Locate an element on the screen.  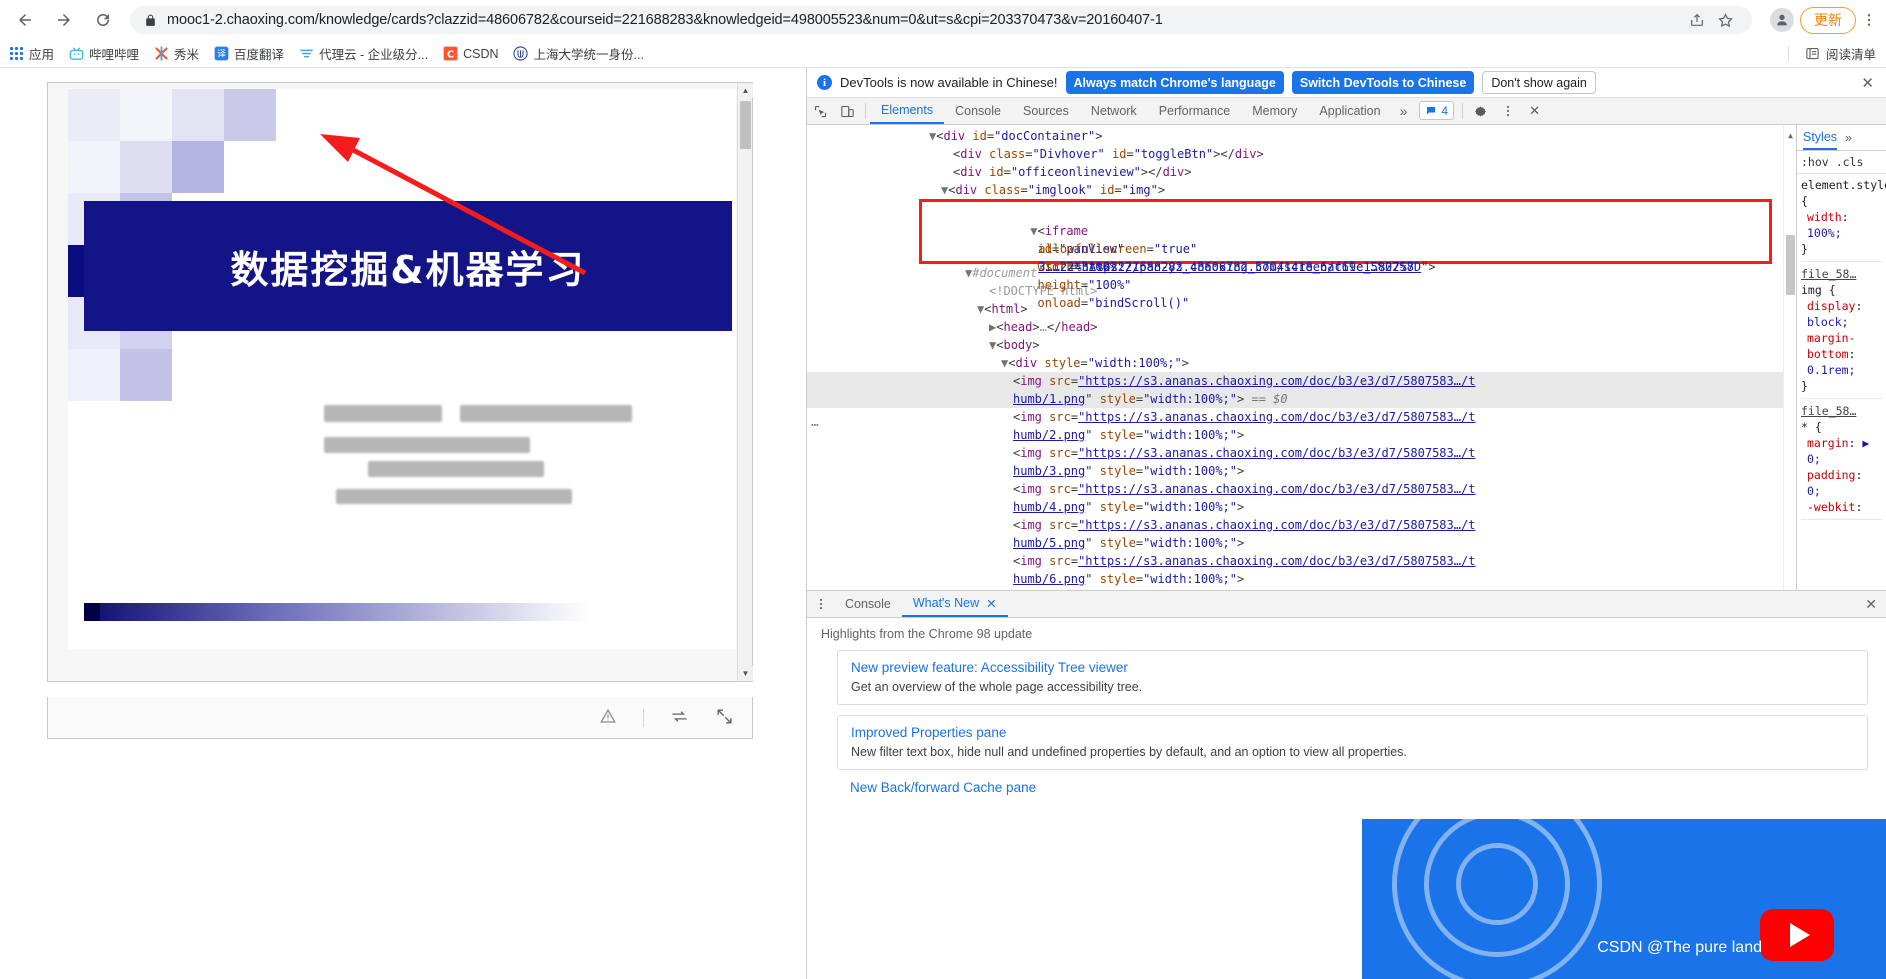
drawer-tab-whats-new: What's New ✕ is located at coordinates (954, 604).